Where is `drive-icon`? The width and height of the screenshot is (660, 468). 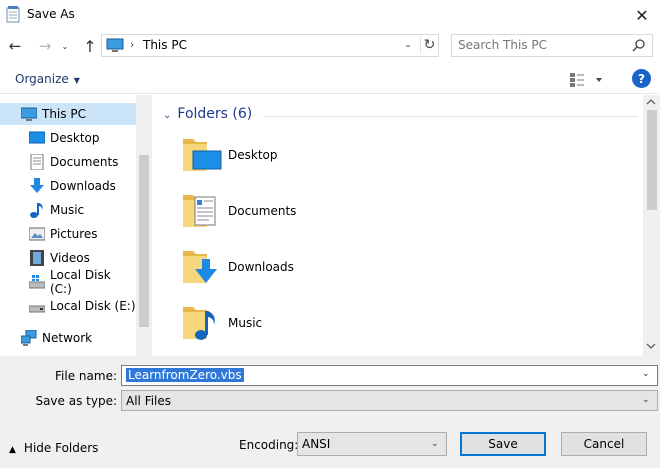
drive-icon is located at coordinates (37, 309).